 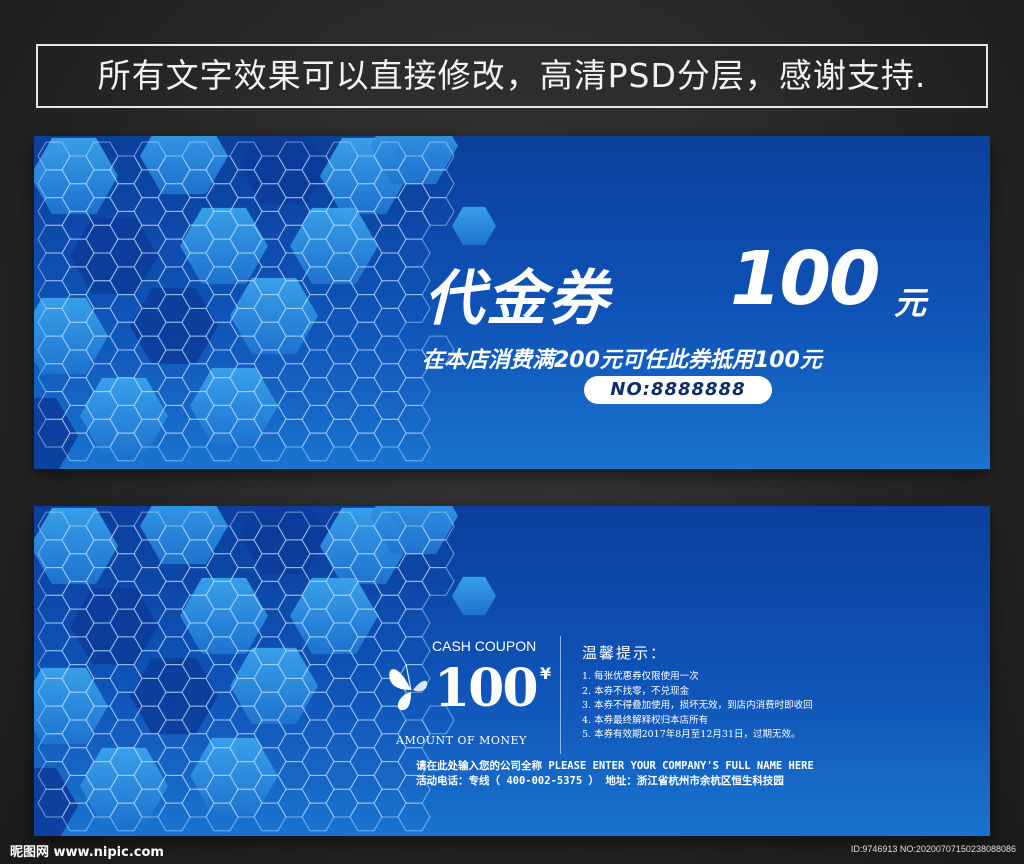 I want to click on butterfly-icon, so click(x=408, y=687).